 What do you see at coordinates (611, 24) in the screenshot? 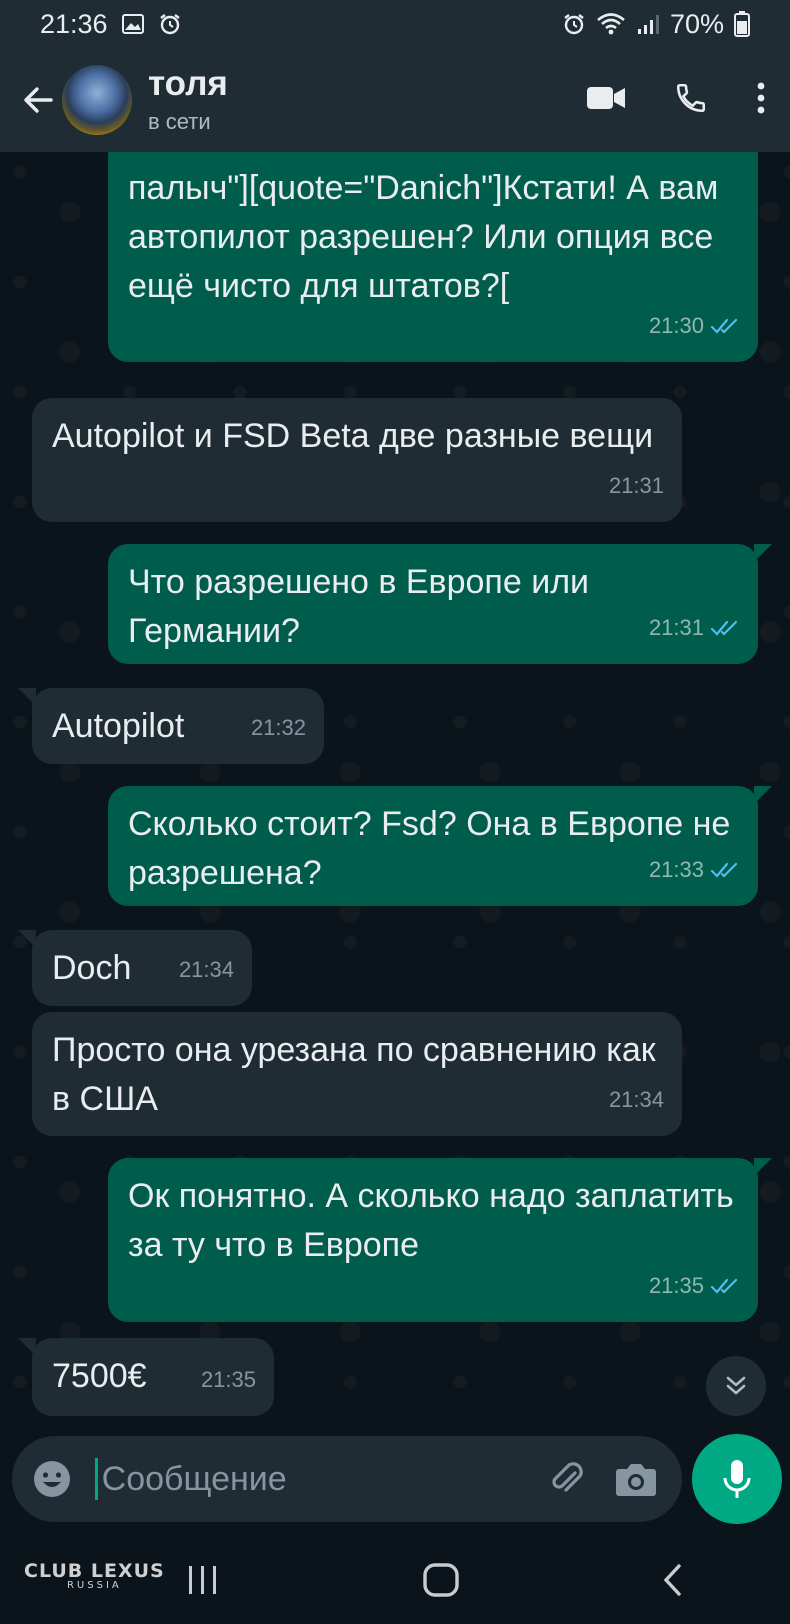
I see `wifi-icon` at bounding box center [611, 24].